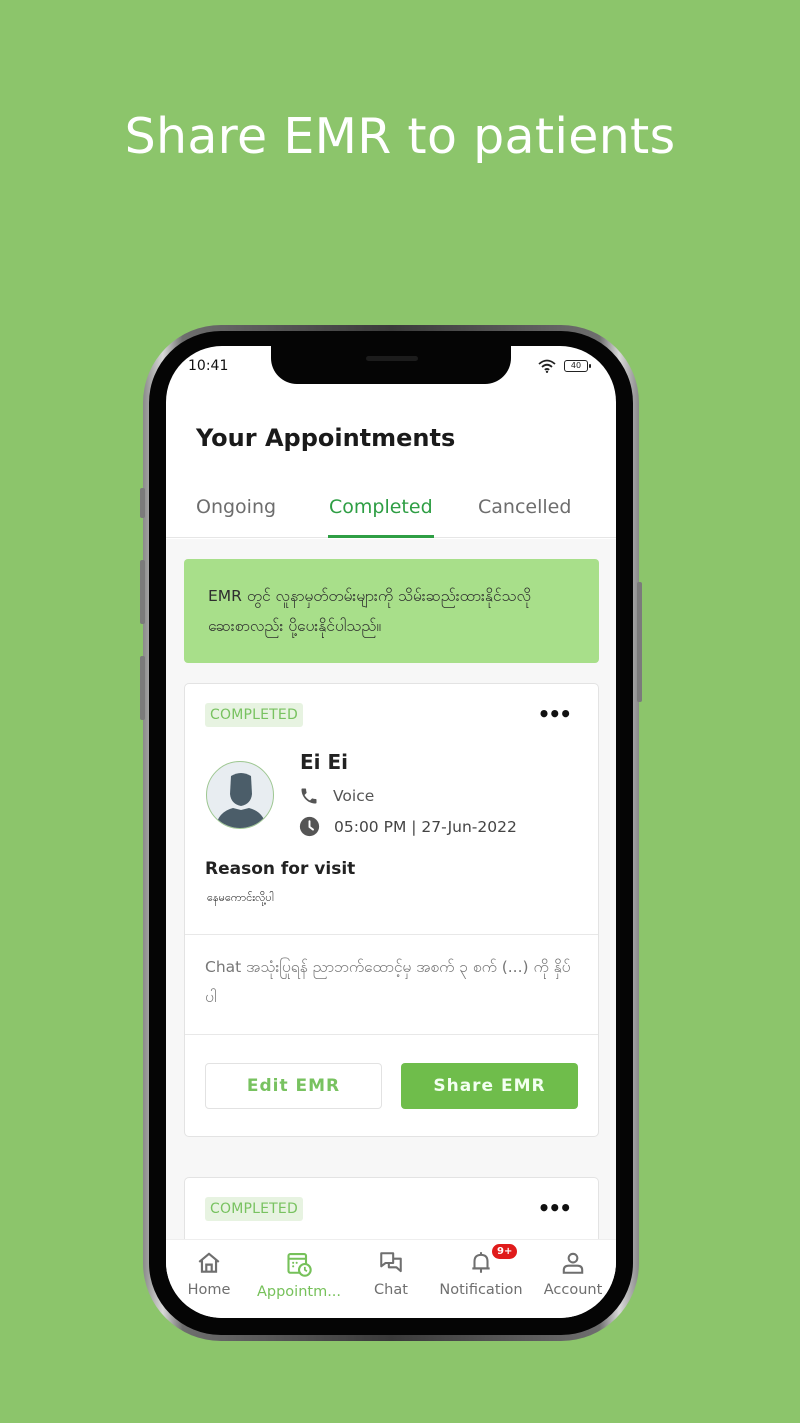 The image size is (800, 1423). Describe the element at coordinates (293, 1086) in the screenshot. I see `edit-emr-button: Edit EMR` at that location.